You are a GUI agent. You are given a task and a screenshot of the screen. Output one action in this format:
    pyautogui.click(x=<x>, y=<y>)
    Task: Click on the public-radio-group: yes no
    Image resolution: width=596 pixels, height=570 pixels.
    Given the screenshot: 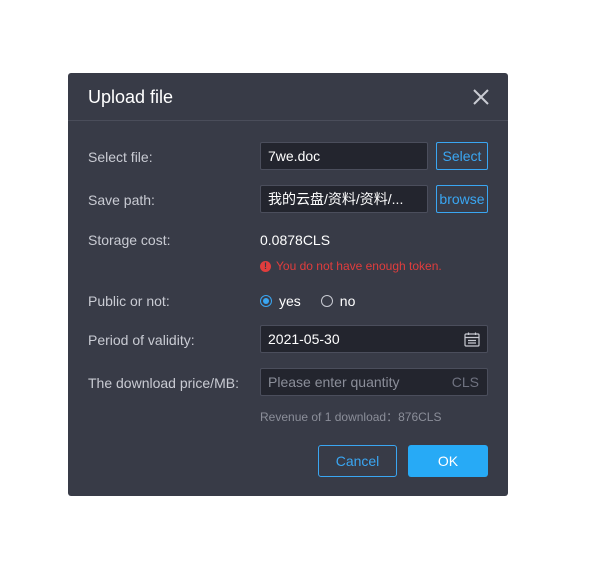 What is the action you would take?
    pyautogui.click(x=317, y=301)
    